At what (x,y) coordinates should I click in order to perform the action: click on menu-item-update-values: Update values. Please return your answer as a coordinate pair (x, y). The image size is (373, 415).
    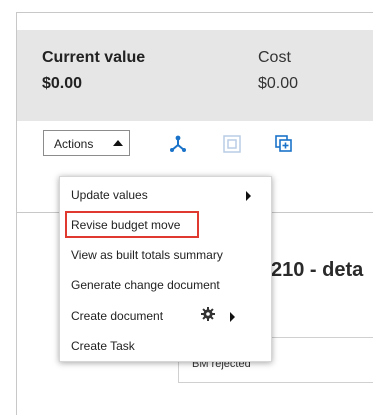
    Looking at the image, I should click on (165, 194).